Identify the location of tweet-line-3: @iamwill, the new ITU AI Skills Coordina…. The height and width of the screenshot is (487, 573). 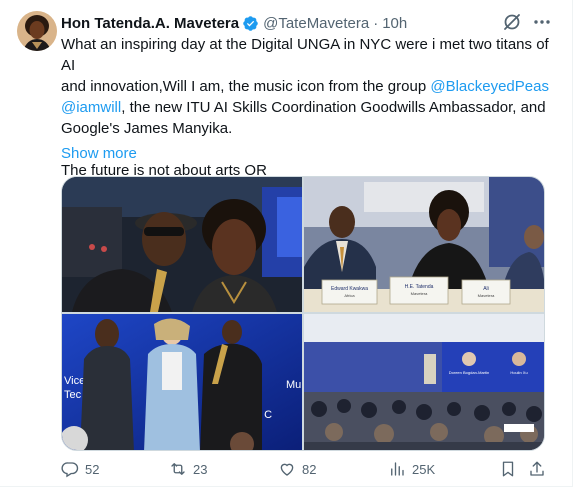
(308, 107).